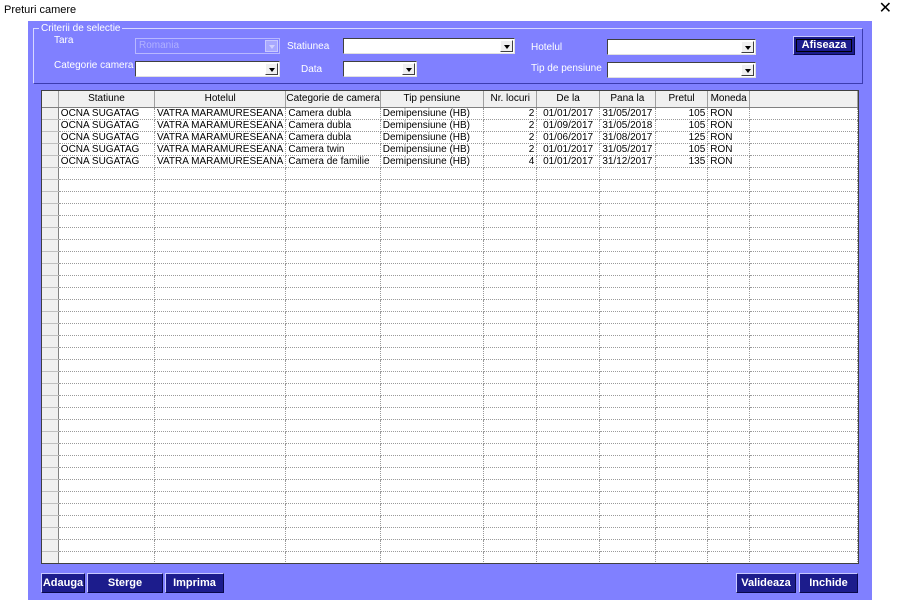 Image resolution: width=900 pixels, height=600 pixels. Describe the element at coordinates (220, 149) in the screenshot. I see `table-cell: VATRA MARAMURESEANA` at that location.